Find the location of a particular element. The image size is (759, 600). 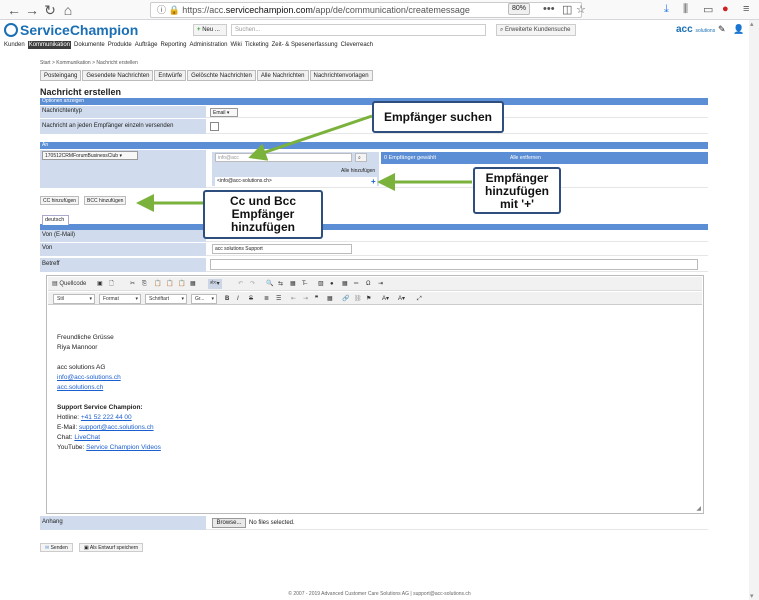

callout-add: Empfänger hinzufügen mit '+' is located at coordinates (517, 190).